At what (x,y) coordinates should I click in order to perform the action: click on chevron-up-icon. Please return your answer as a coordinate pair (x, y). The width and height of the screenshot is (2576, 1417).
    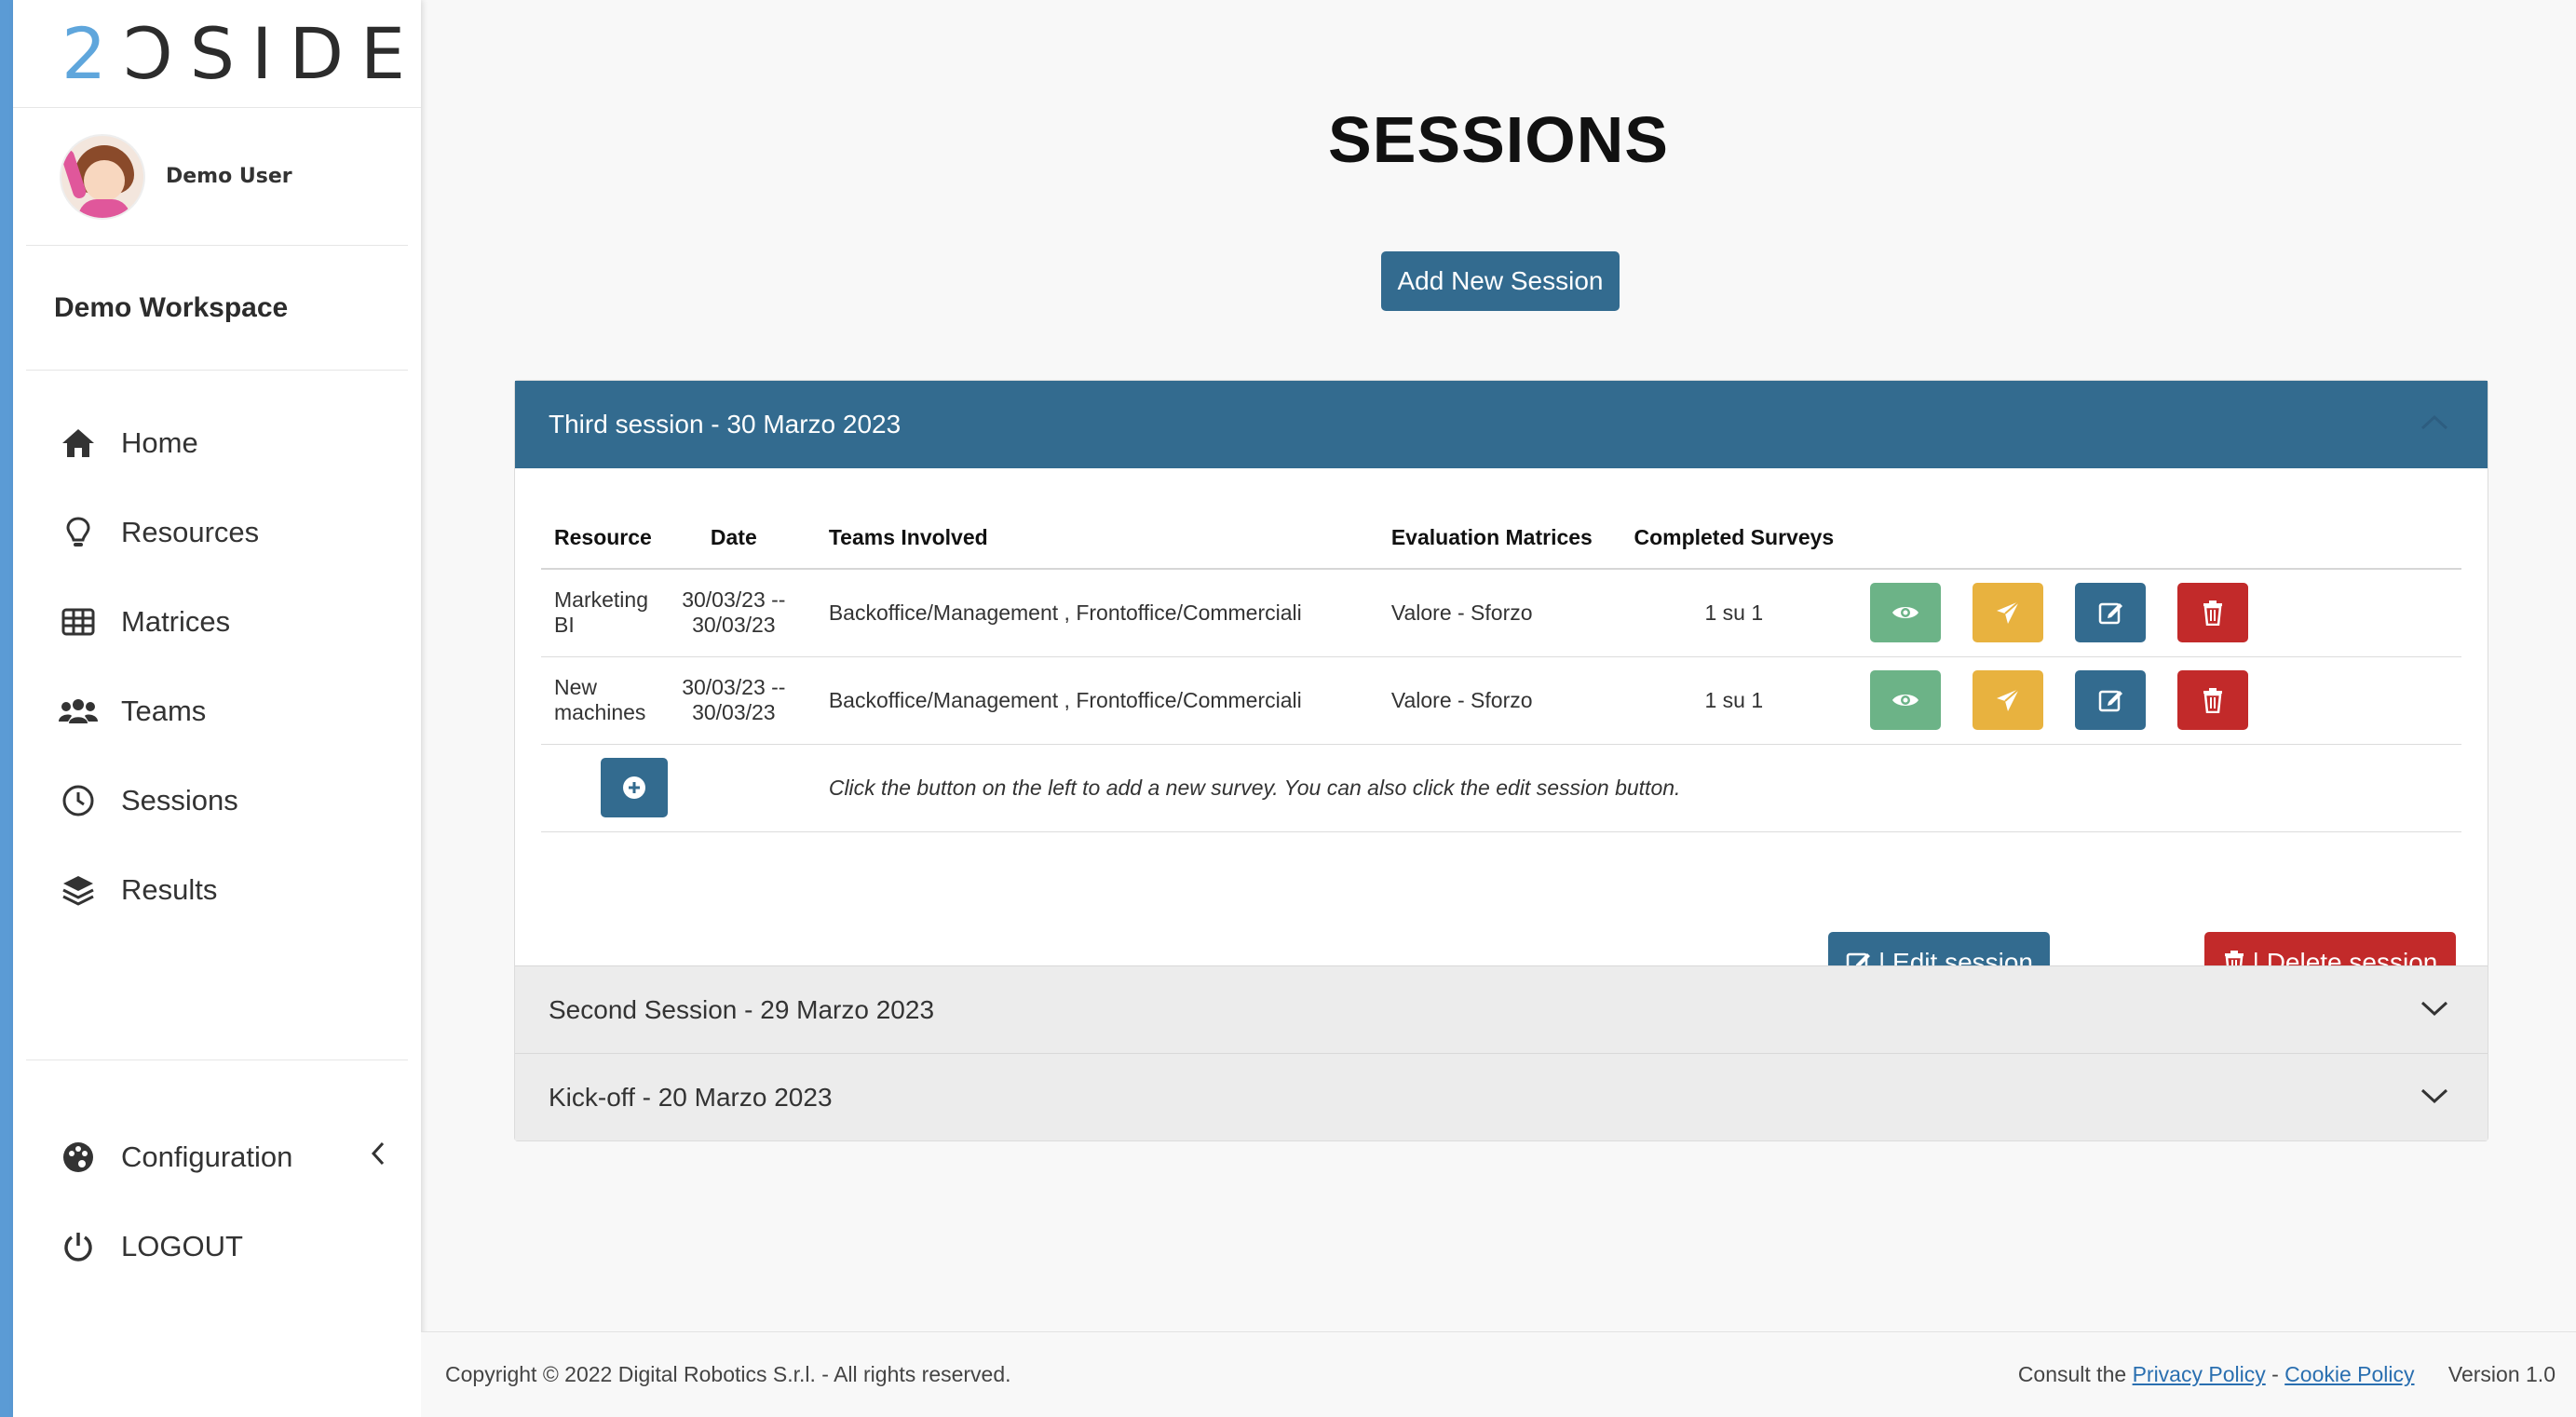
    Looking at the image, I should click on (2434, 423).